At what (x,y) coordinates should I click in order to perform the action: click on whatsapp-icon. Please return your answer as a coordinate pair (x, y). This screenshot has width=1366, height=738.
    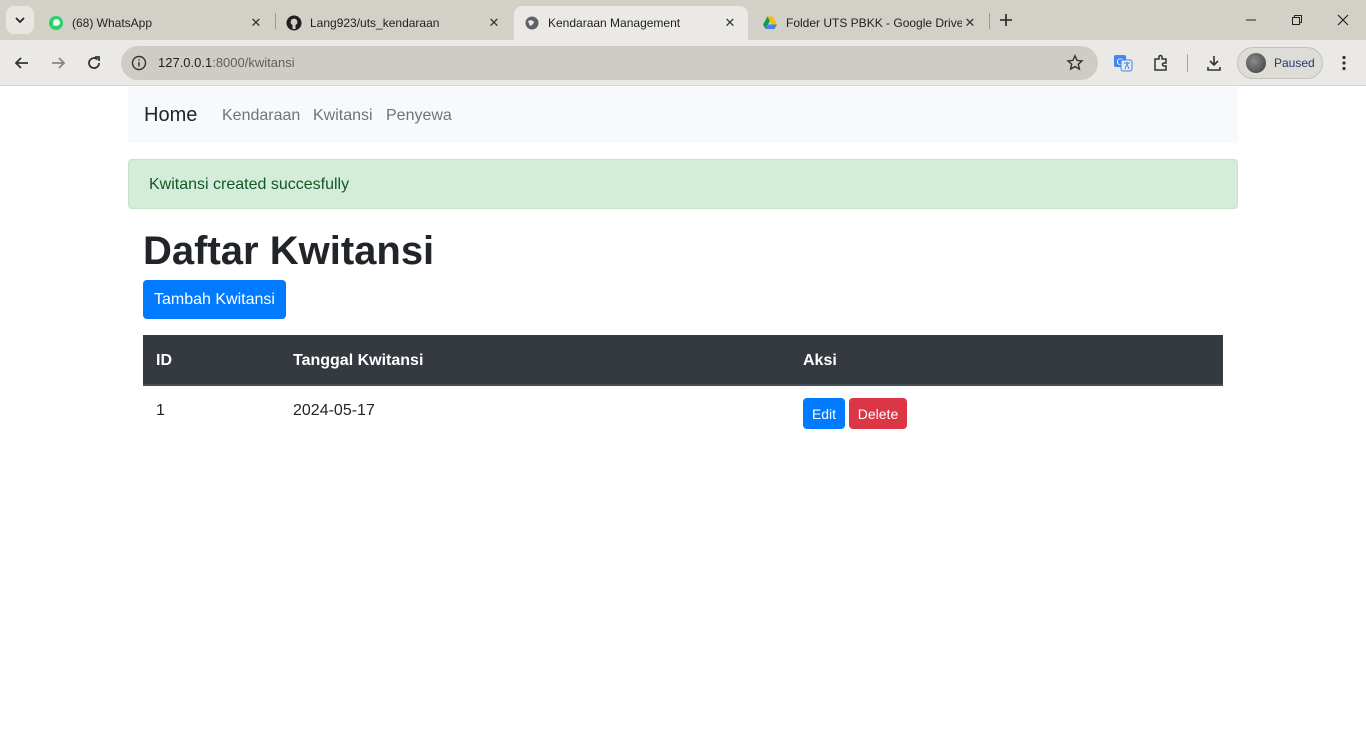
    Looking at the image, I should click on (56, 23).